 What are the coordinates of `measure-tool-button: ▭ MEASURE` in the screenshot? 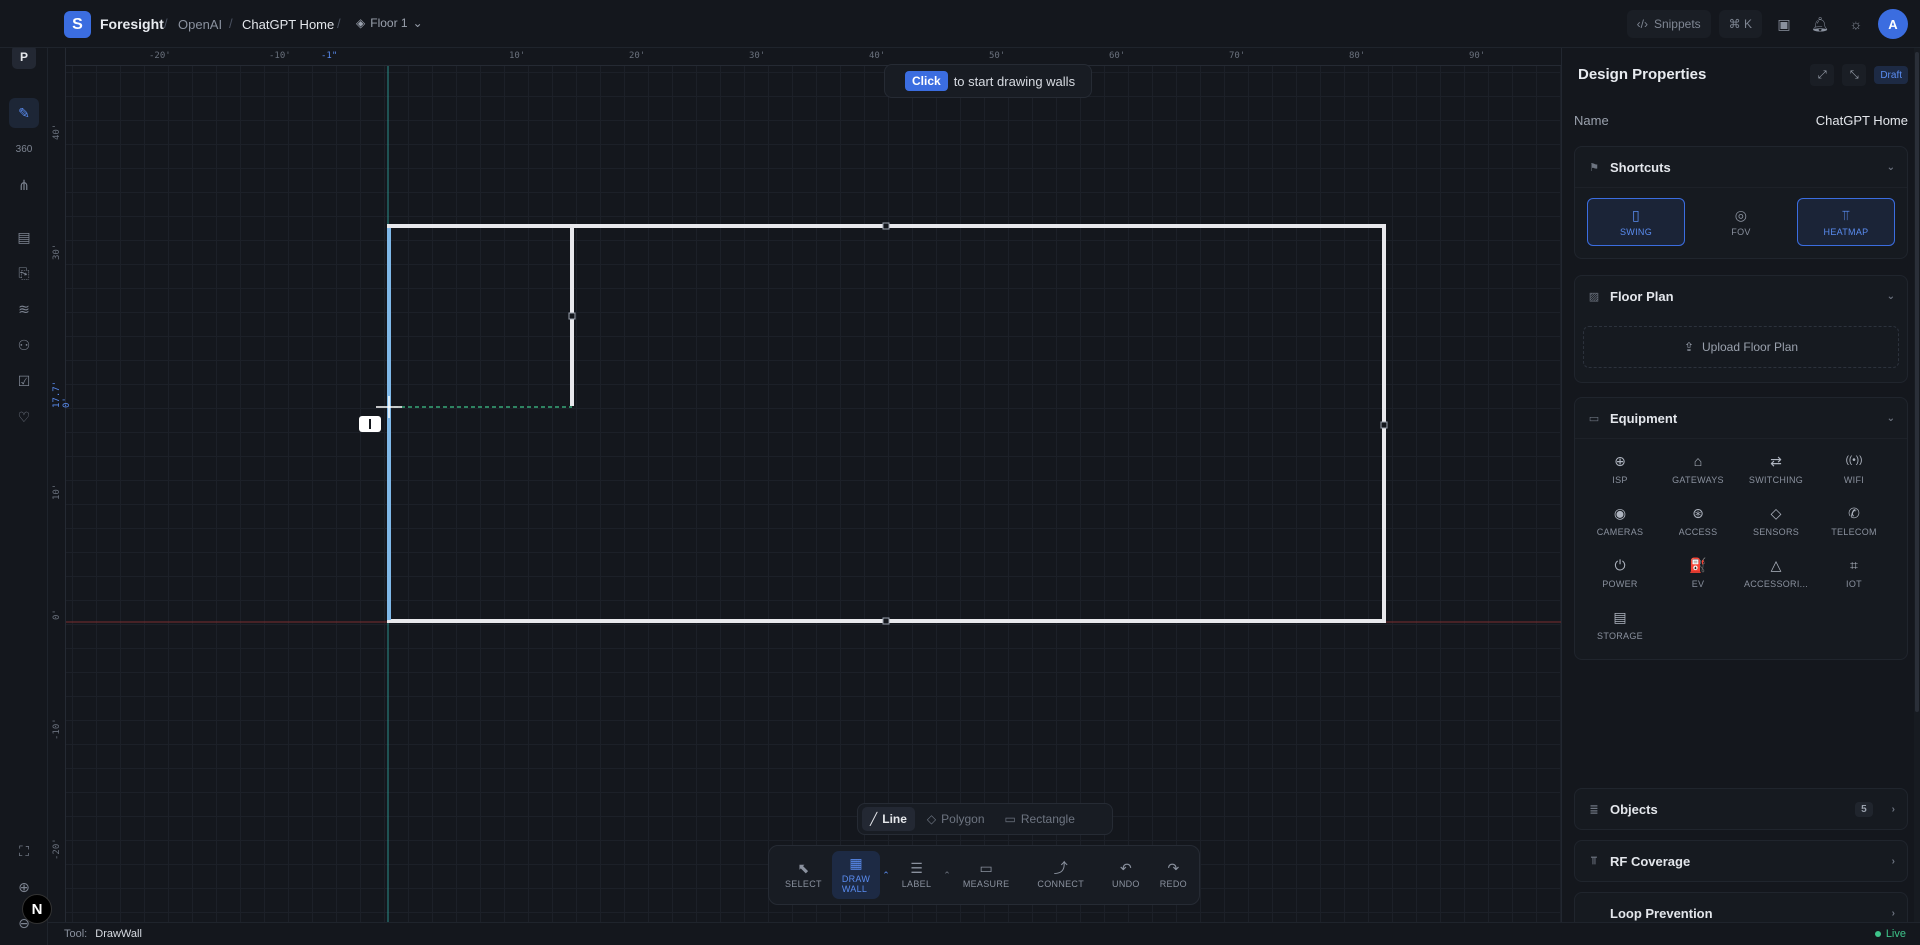 It's located at (986, 875).